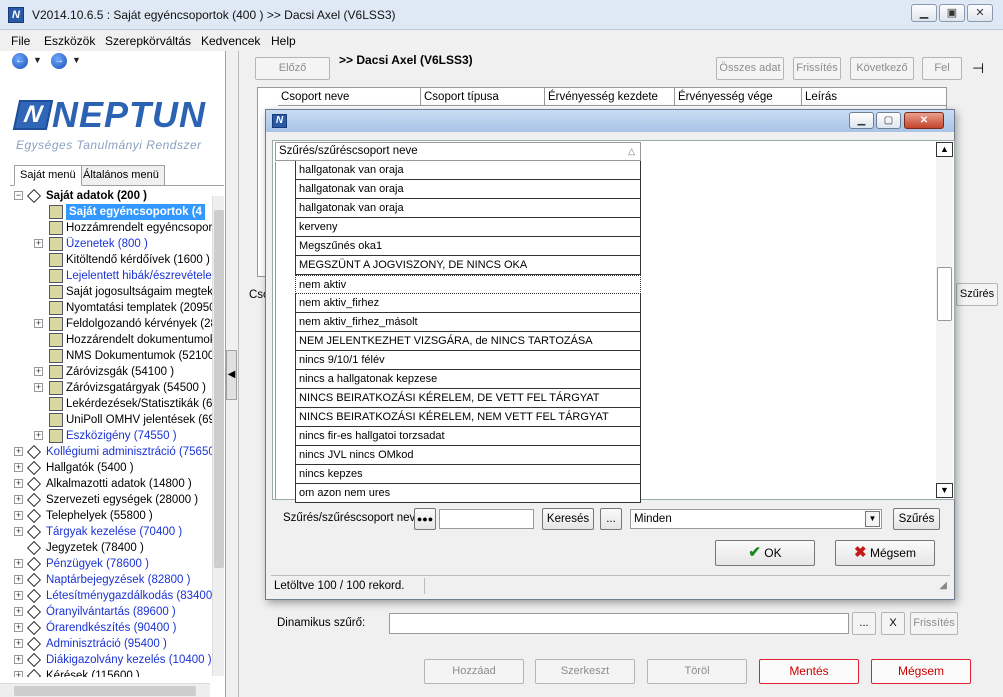 Image resolution: width=1003 pixels, height=697 pixels. What do you see at coordinates (136, 388) in the screenshot?
I see `tree-item: Záróvizsgatárgyak (54500 )` at bounding box center [136, 388].